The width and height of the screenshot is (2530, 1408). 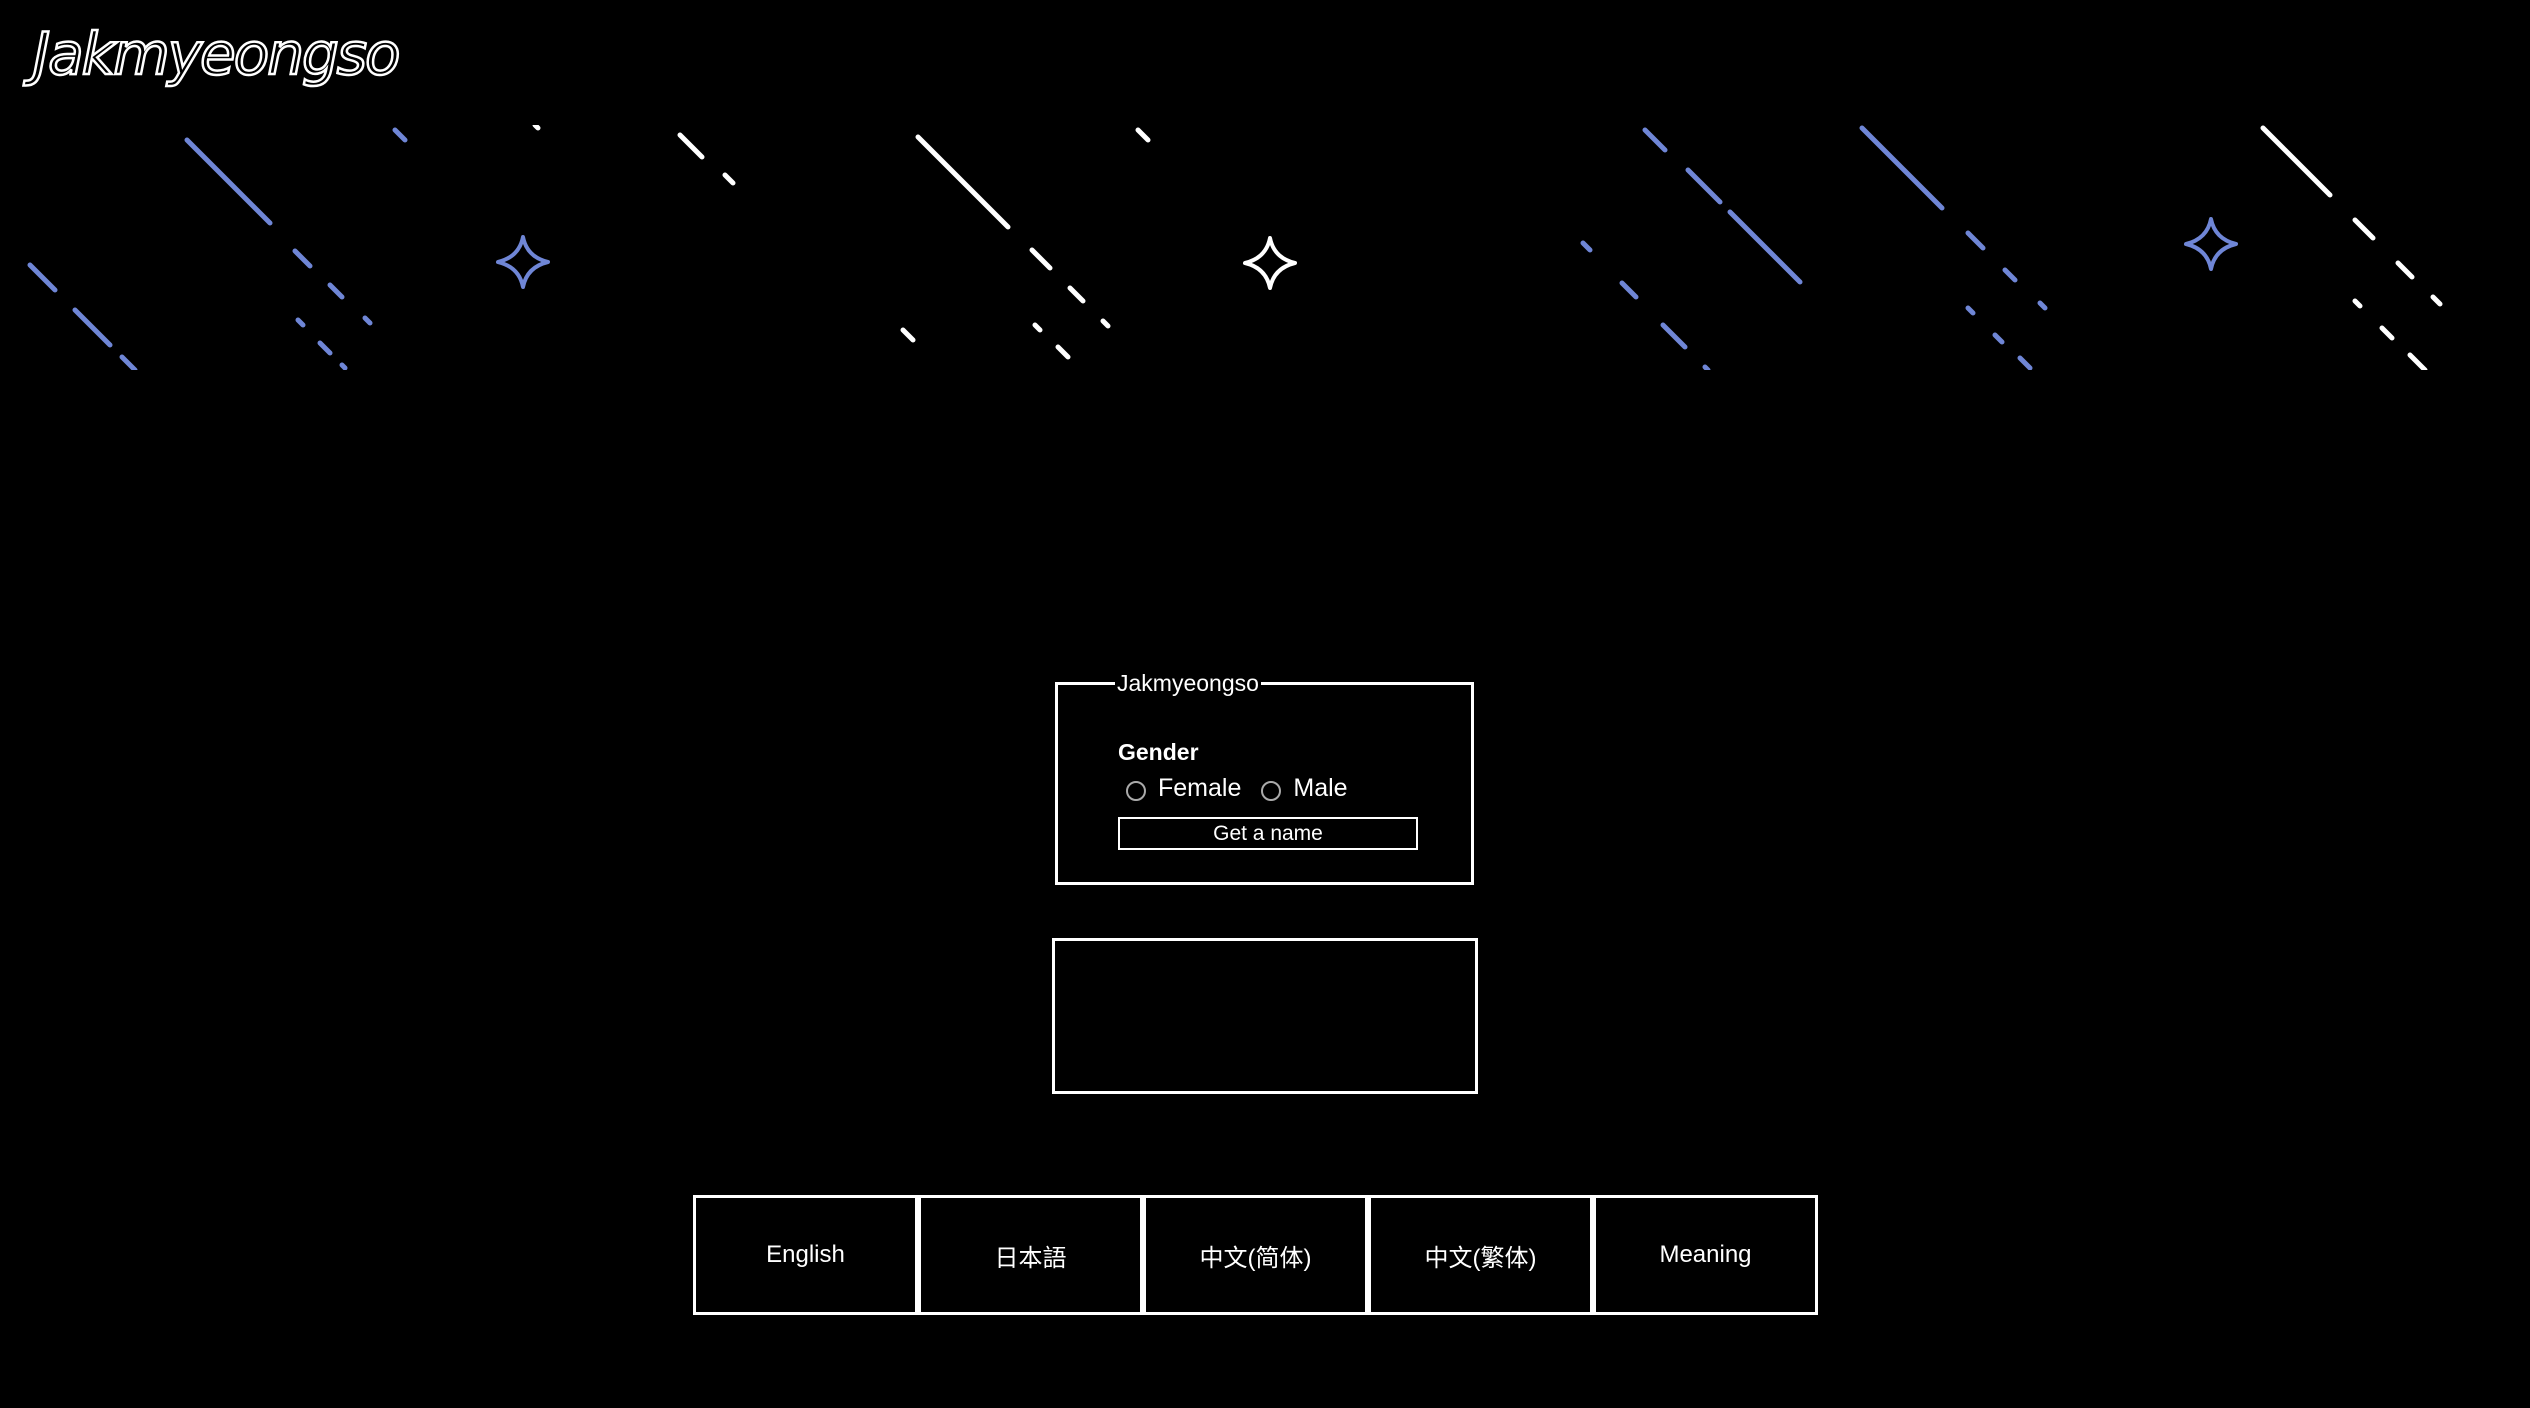 I want to click on site-logo: Jakmyeongso, so click(x=217, y=54).